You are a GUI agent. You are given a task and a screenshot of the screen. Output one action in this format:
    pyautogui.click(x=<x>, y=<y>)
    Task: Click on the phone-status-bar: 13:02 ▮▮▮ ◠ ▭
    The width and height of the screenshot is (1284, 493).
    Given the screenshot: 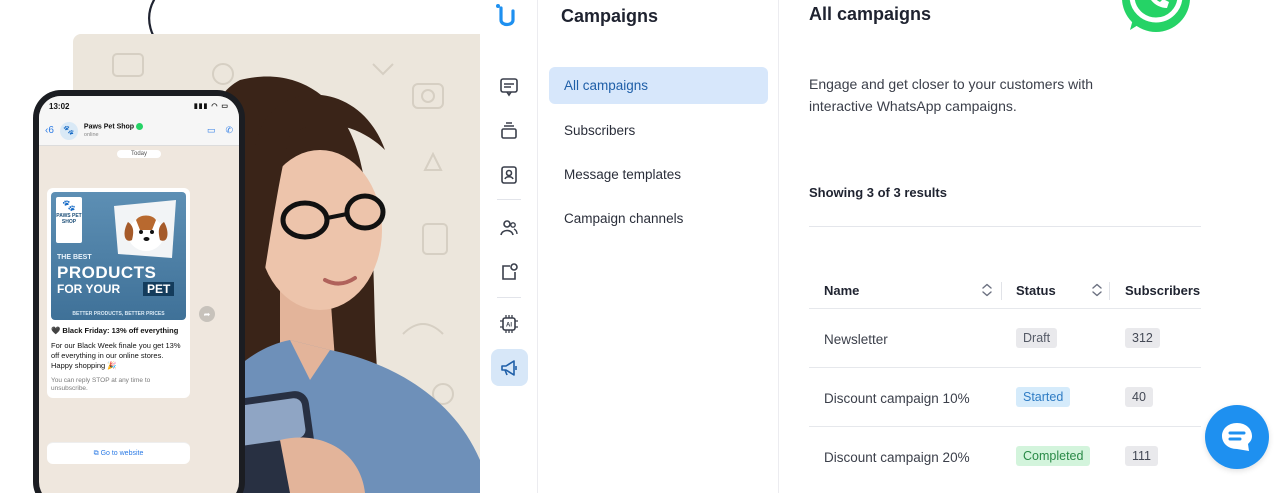 What is the action you would take?
    pyautogui.click(x=139, y=106)
    